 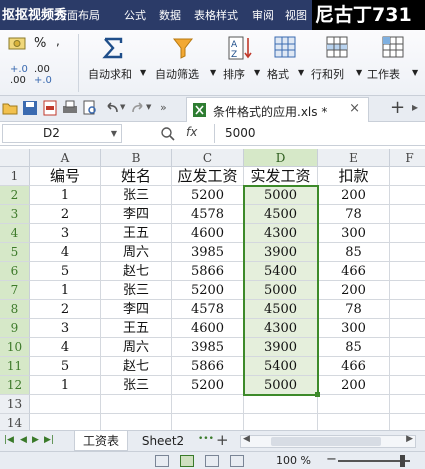 What do you see at coordinates (135, 15) in the screenshot?
I see `menu-formula: 公式` at bounding box center [135, 15].